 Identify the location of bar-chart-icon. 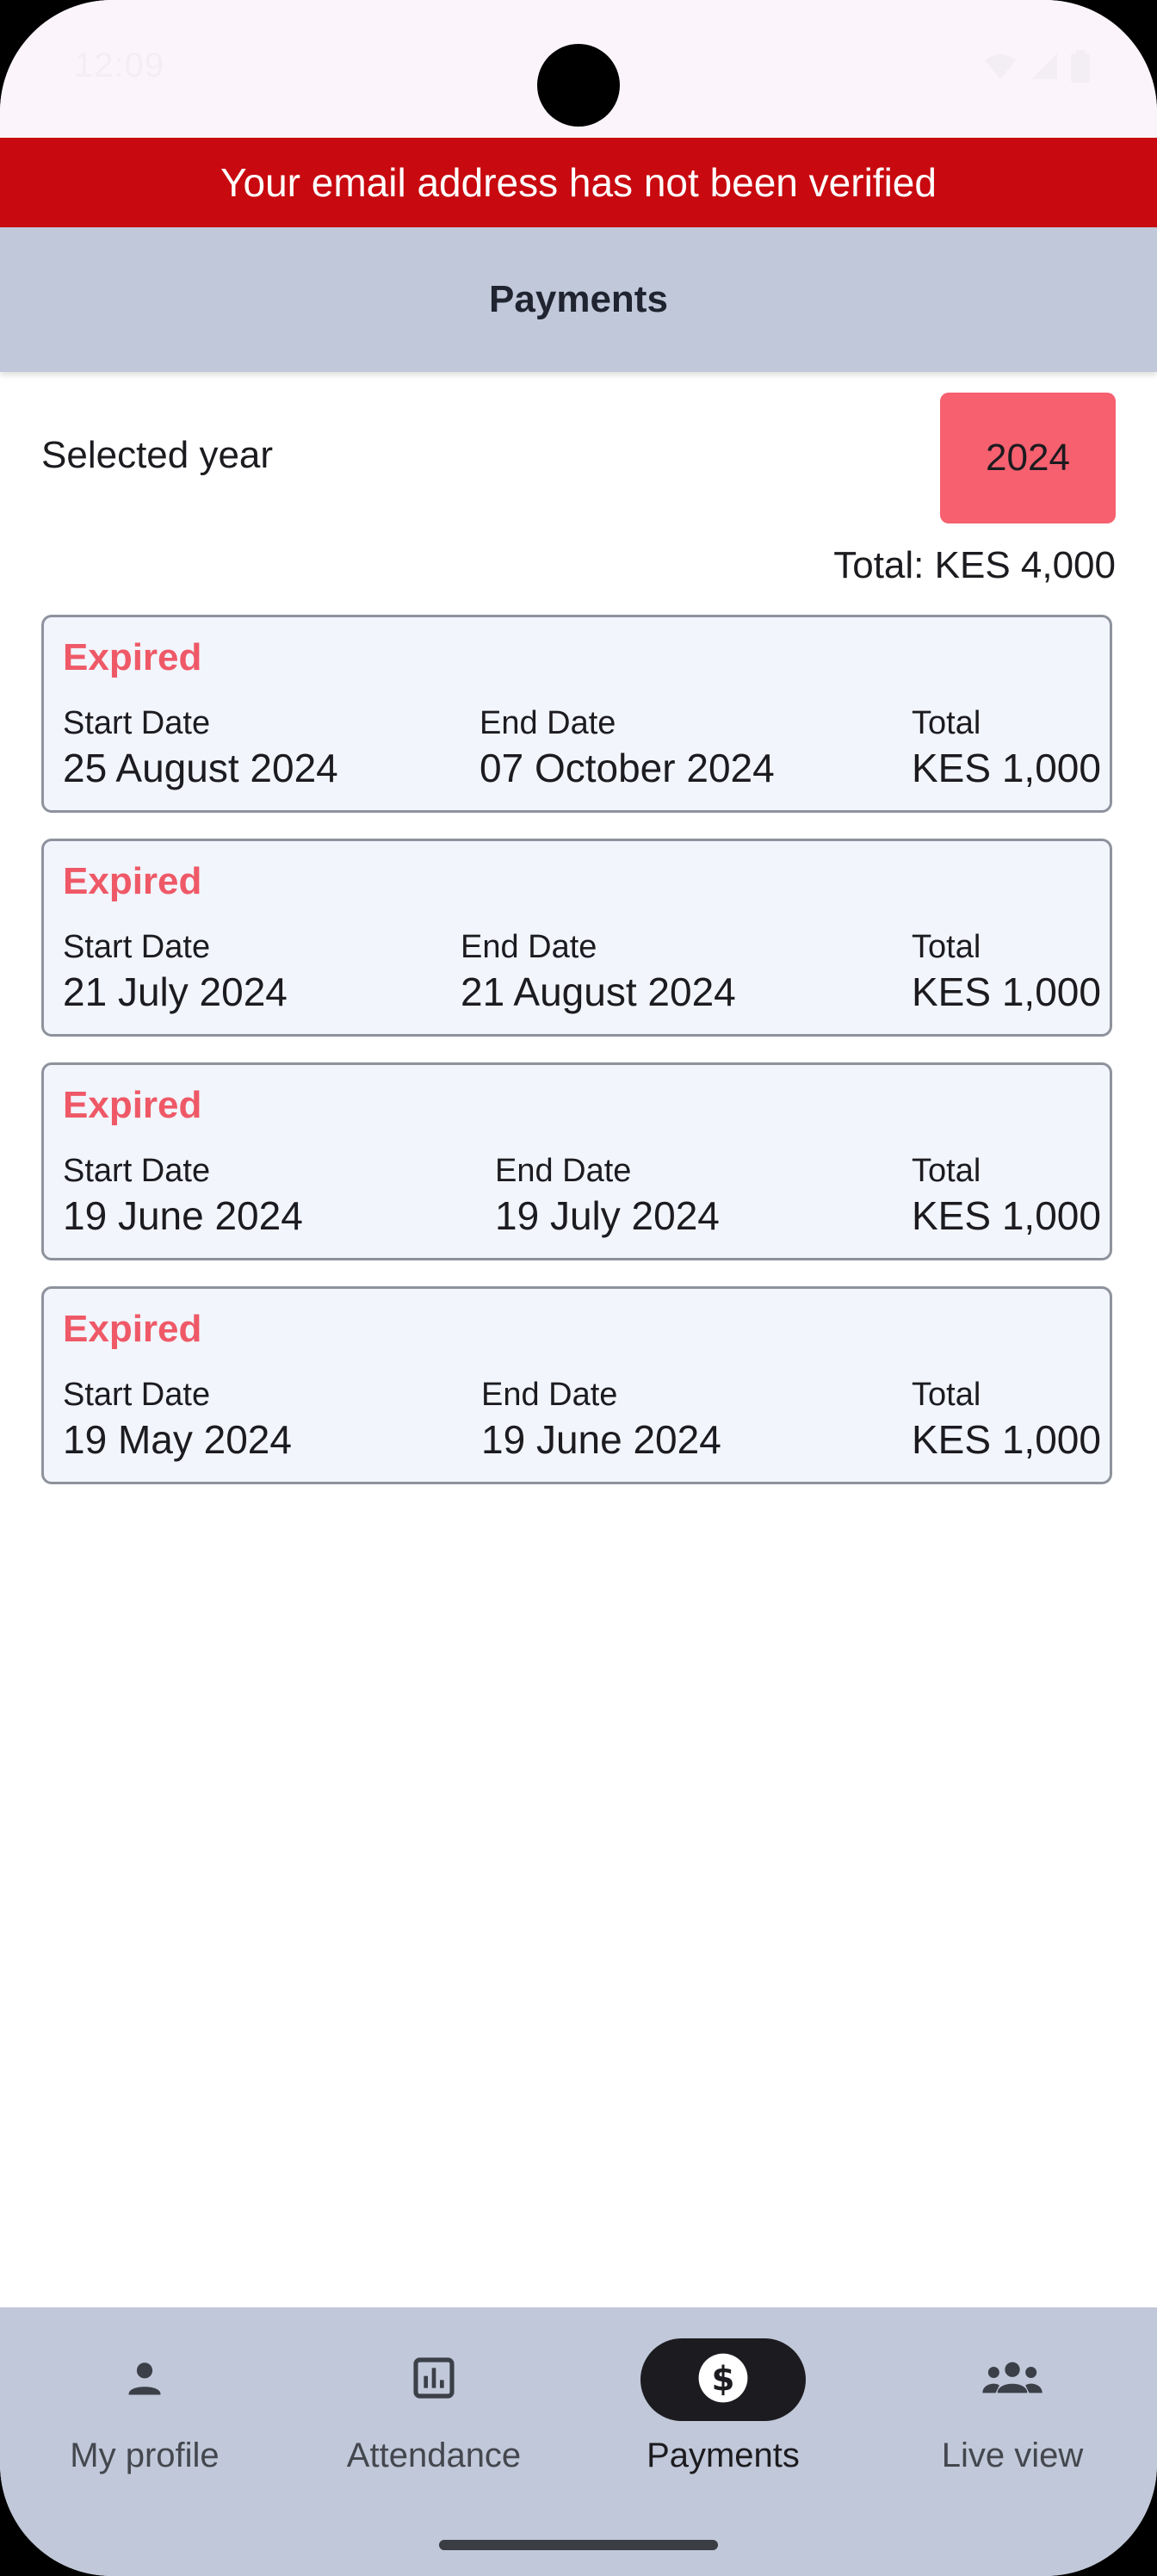
(434, 2380).